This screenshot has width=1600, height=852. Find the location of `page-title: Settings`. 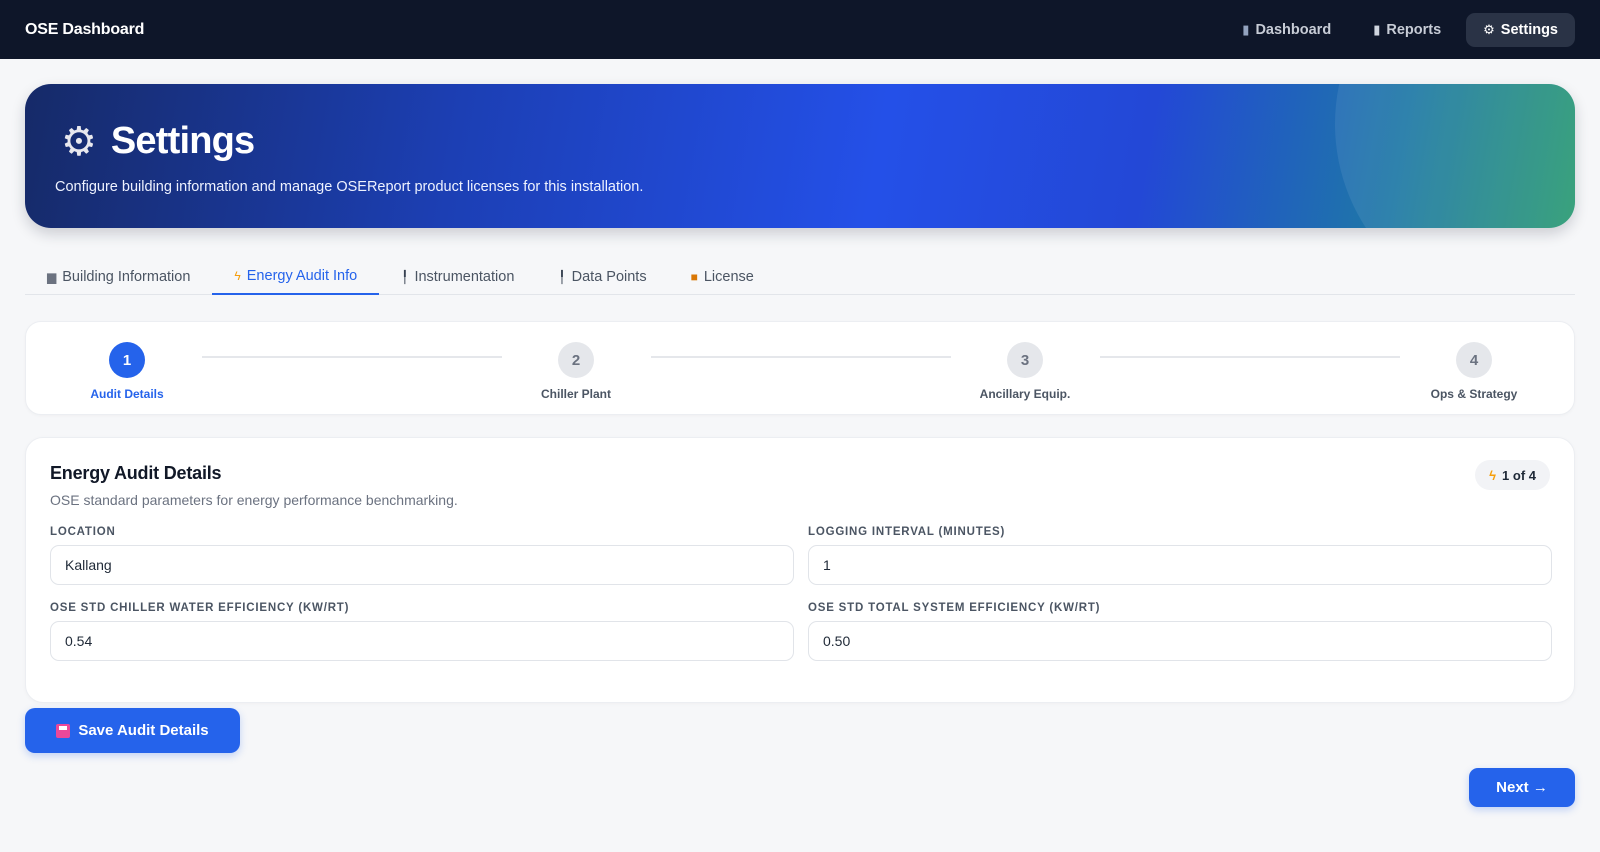

page-title: Settings is located at coordinates (182, 141).